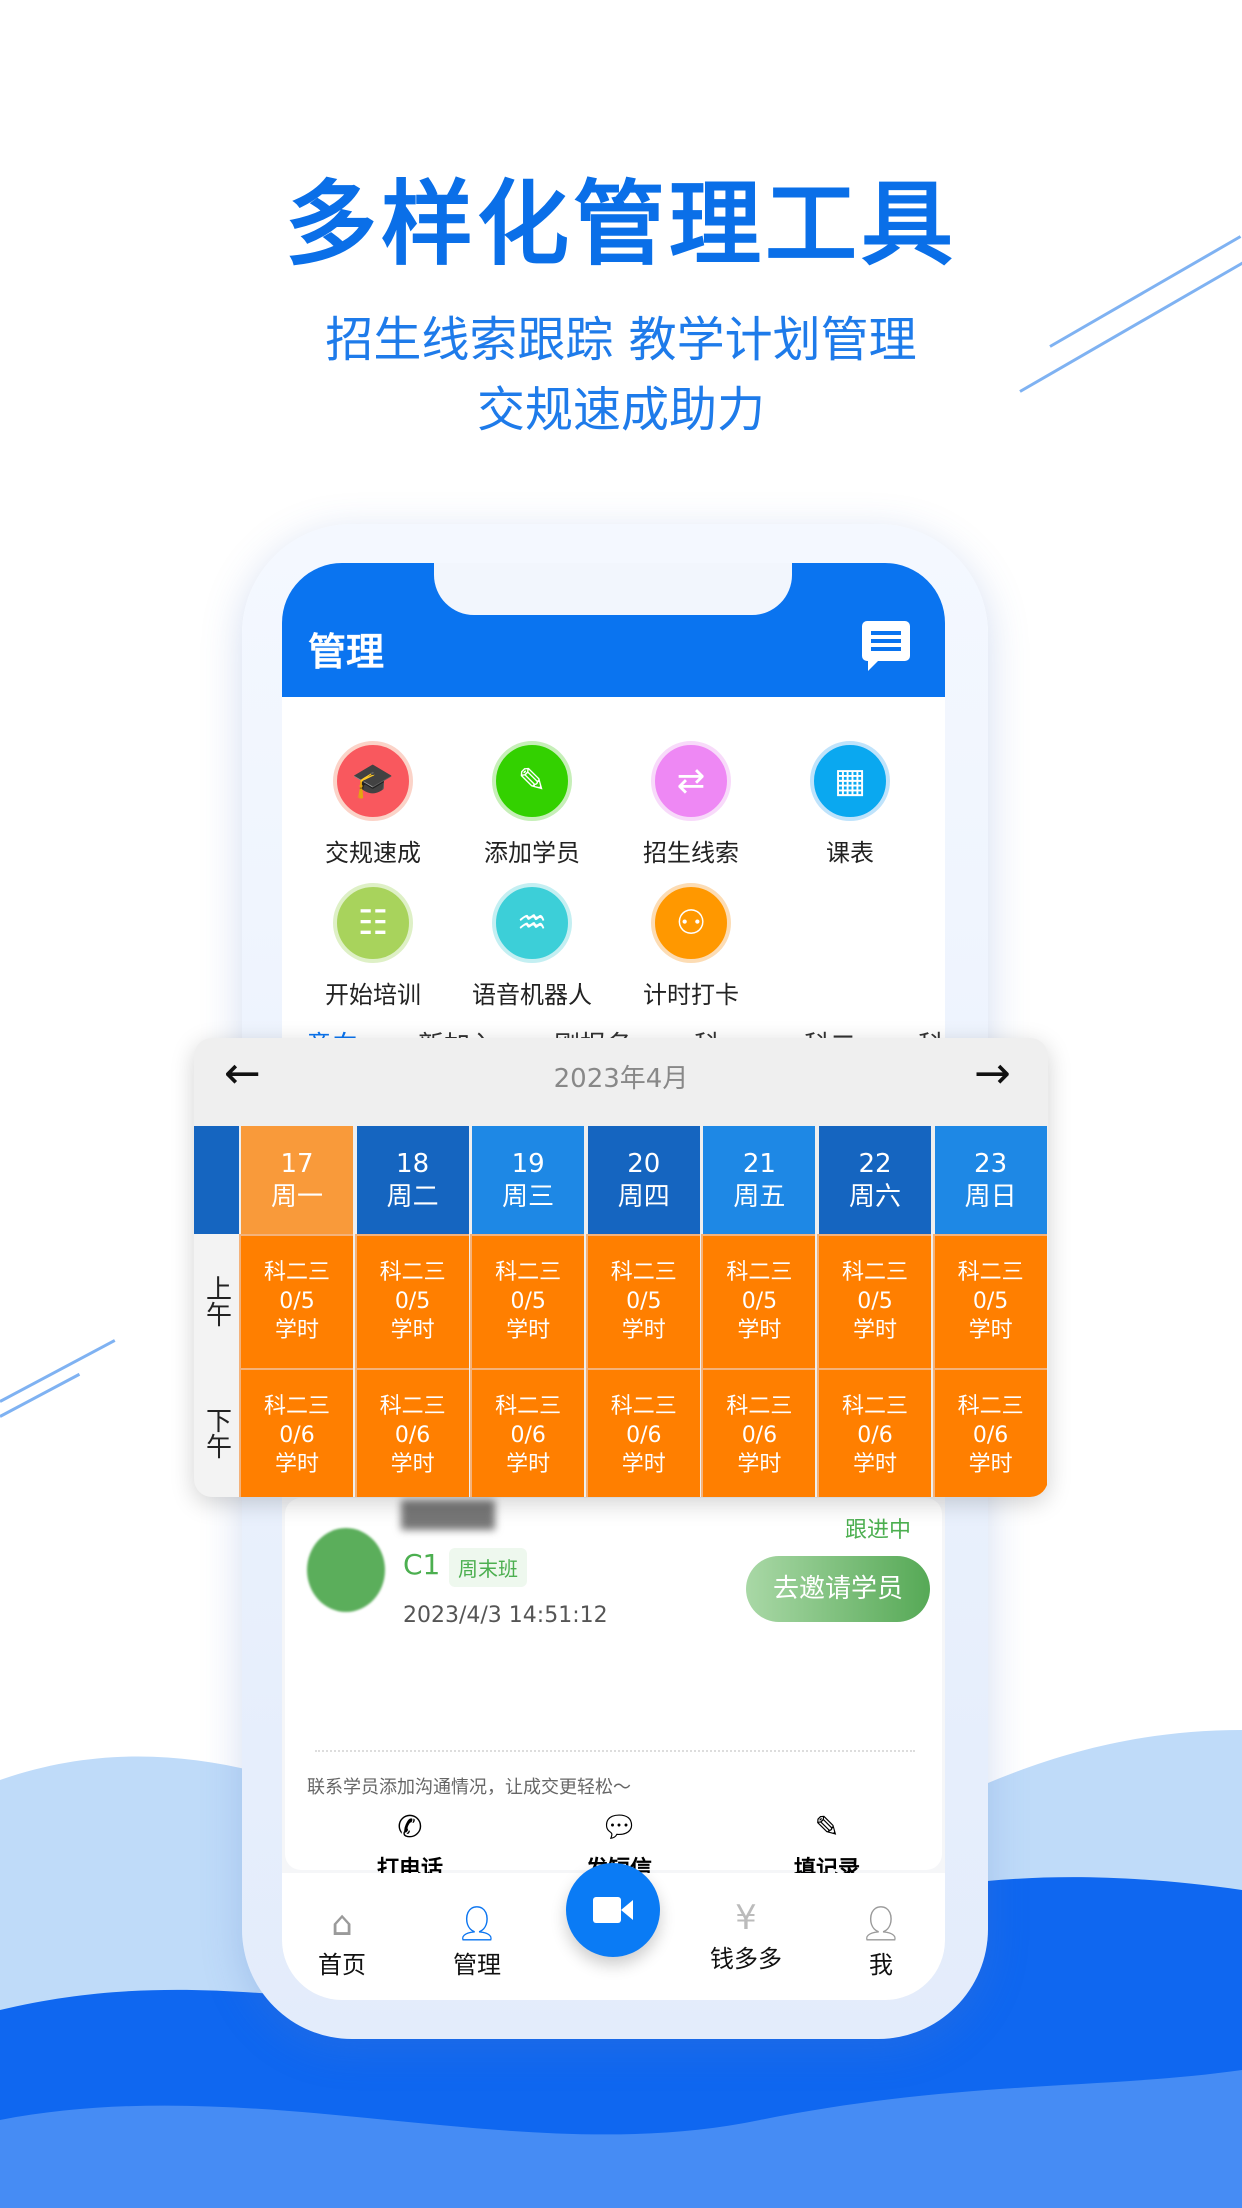 This screenshot has height=2208, width=1242. I want to click on video-camera-icon, so click(613, 1910).